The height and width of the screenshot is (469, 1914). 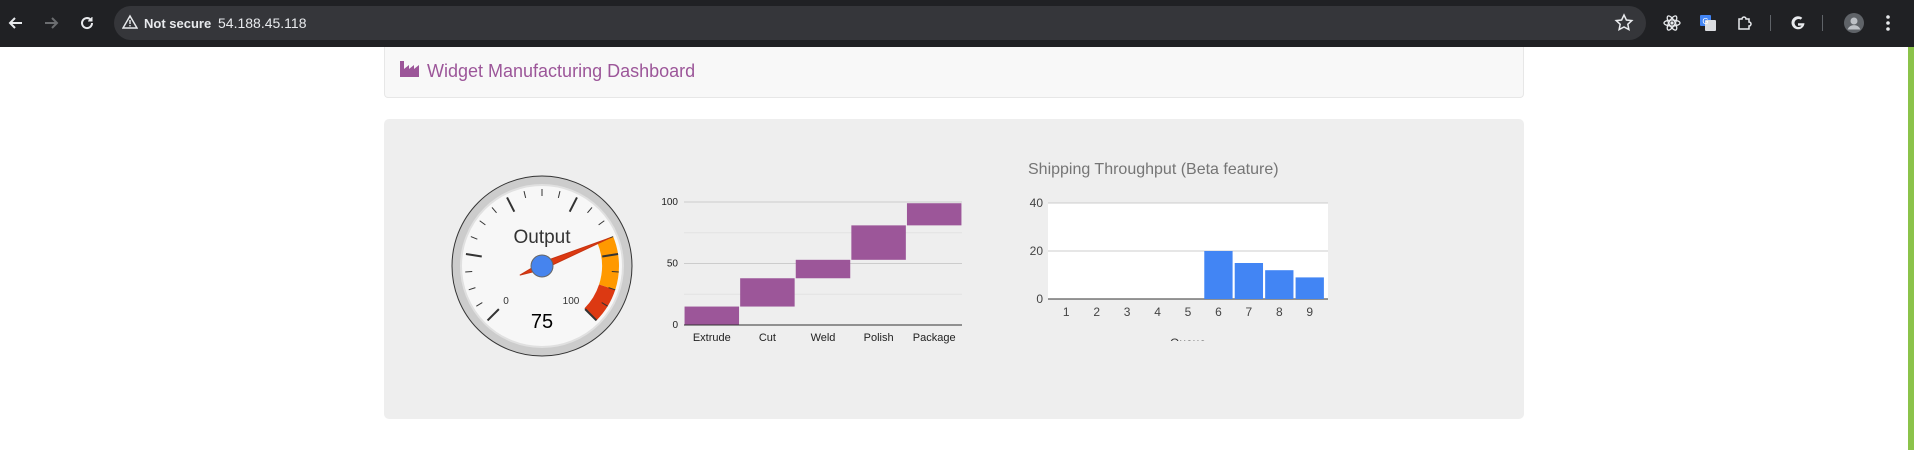 What do you see at coordinates (1309, 312) in the screenshot?
I see `x-tick-label: 9` at bounding box center [1309, 312].